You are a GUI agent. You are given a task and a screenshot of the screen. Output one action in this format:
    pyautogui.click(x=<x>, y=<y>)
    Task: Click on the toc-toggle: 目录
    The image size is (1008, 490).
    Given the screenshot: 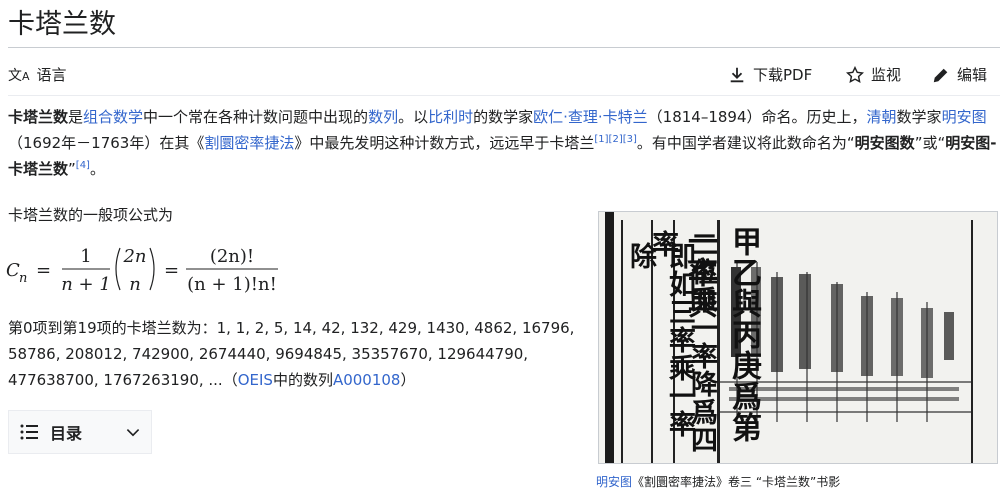 What is the action you would take?
    pyautogui.click(x=80, y=432)
    